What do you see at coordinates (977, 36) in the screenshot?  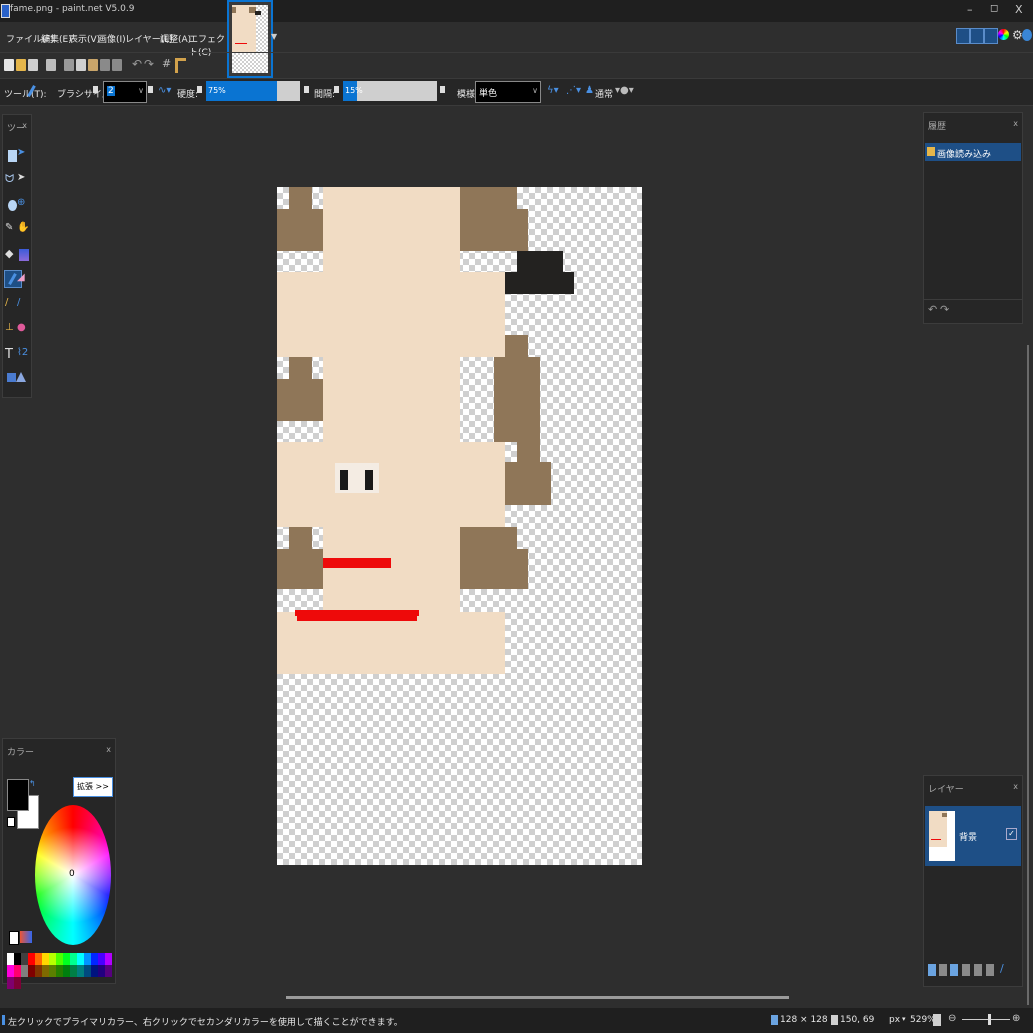 I see `history-toggle-icon` at bounding box center [977, 36].